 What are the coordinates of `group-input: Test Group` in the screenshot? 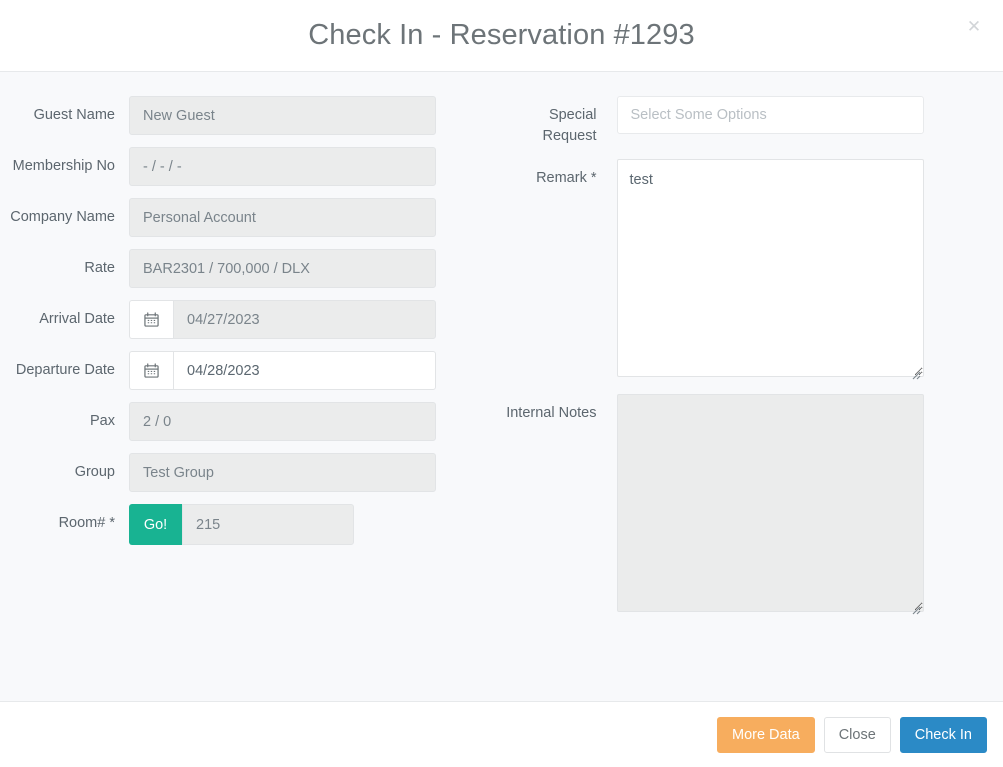 It's located at (282, 472).